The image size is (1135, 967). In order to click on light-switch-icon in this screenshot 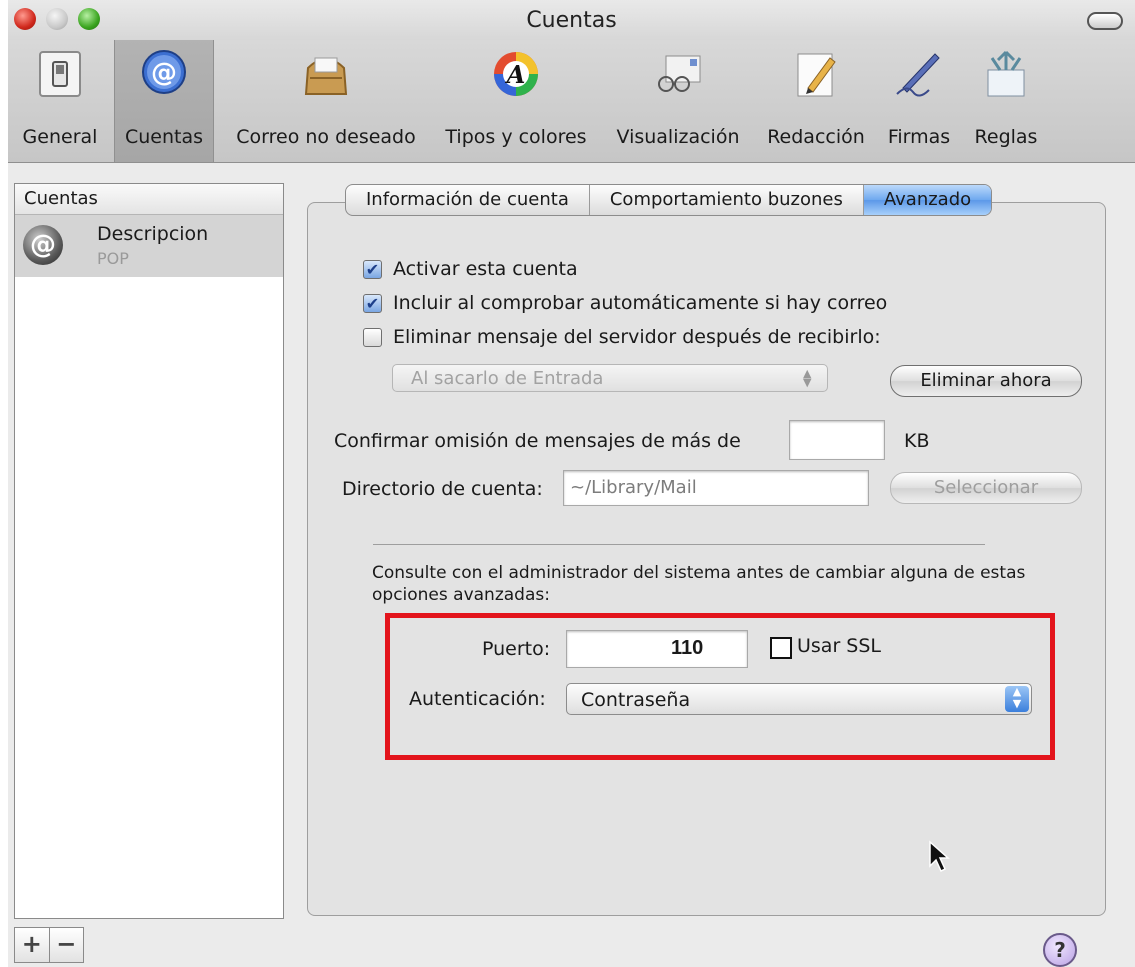, I will do `click(60, 74)`.